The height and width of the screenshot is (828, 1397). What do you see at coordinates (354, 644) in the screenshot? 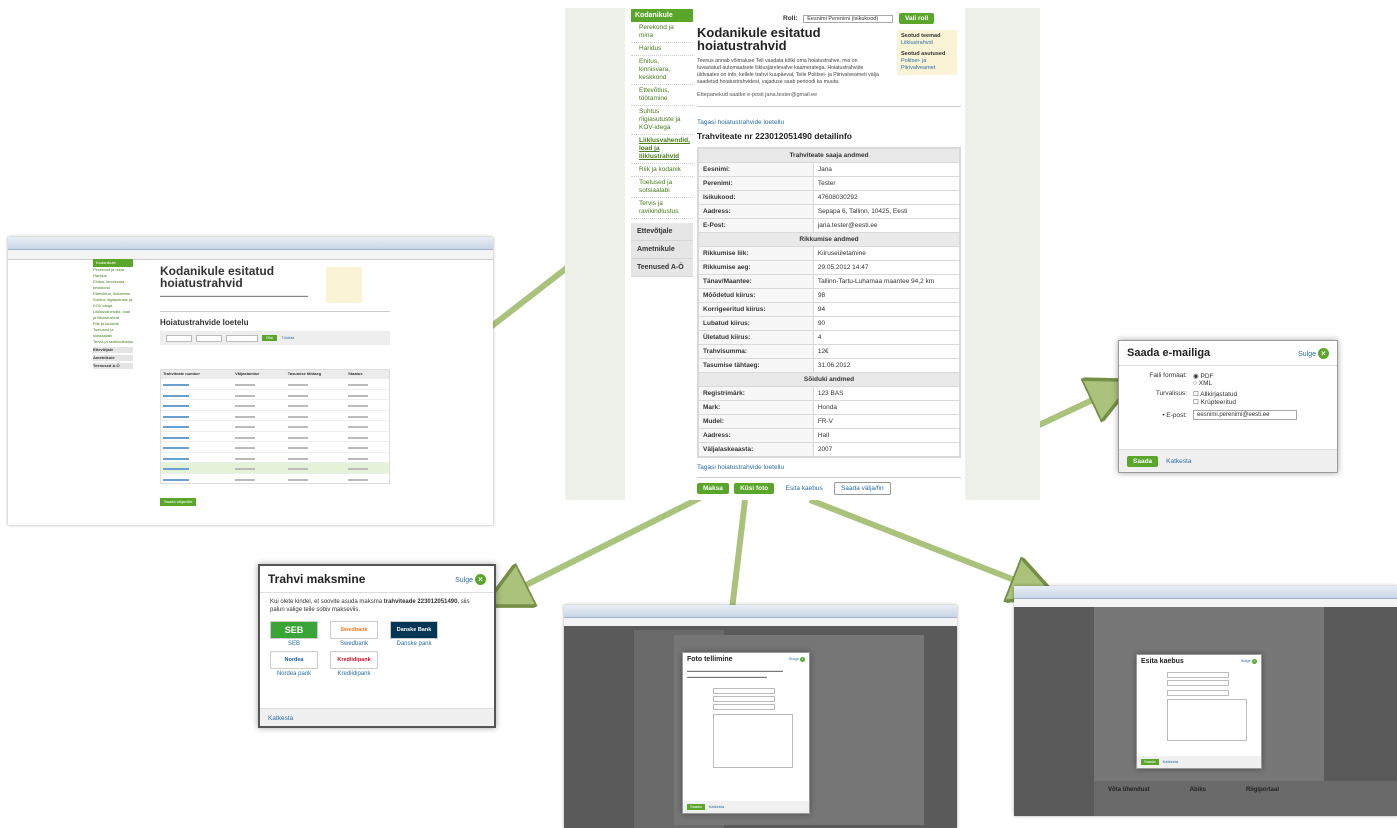
I see `bank-name: Swedbank` at bounding box center [354, 644].